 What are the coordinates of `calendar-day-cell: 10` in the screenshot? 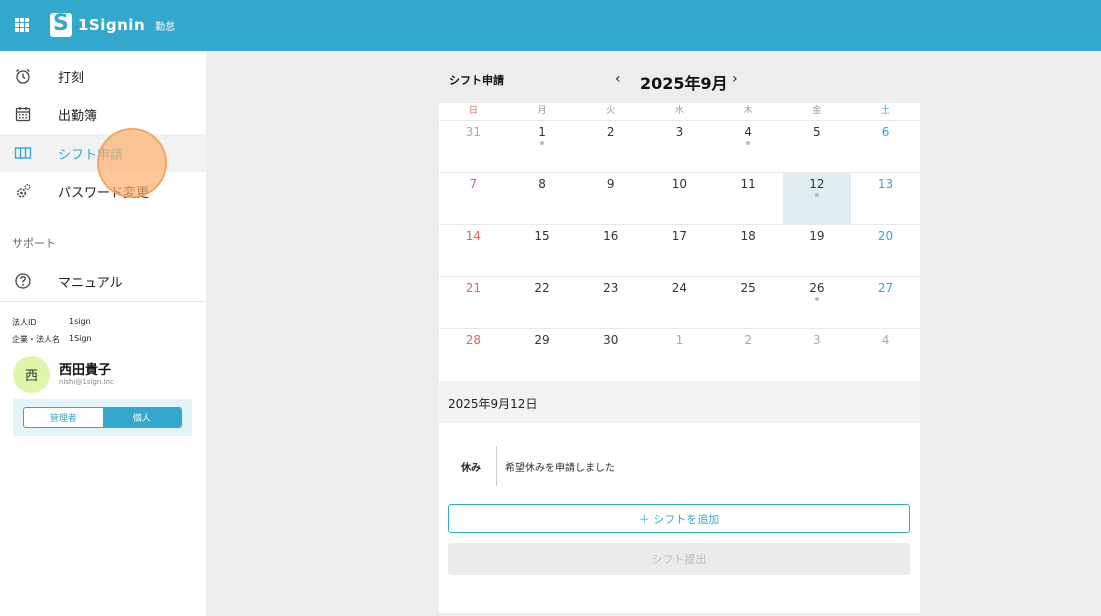 It's located at (679, 199).